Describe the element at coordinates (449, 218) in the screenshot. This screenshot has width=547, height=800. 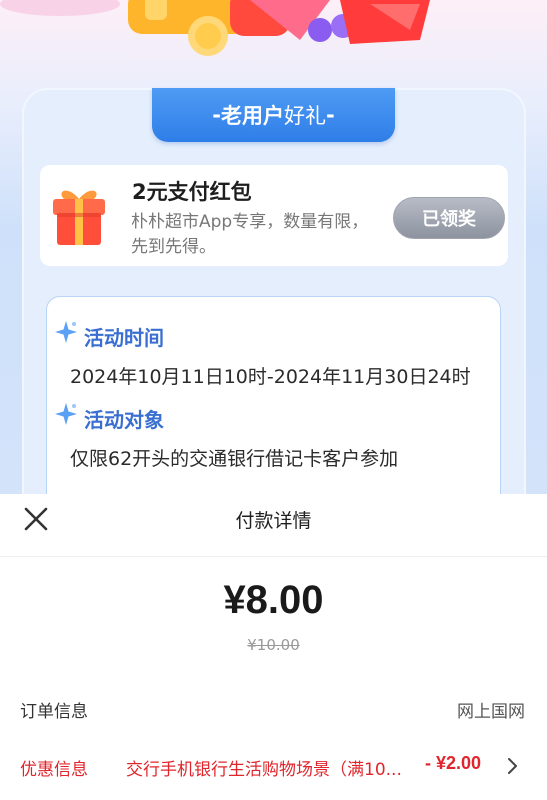
I see `claimed-button: 已领奖` at that location.